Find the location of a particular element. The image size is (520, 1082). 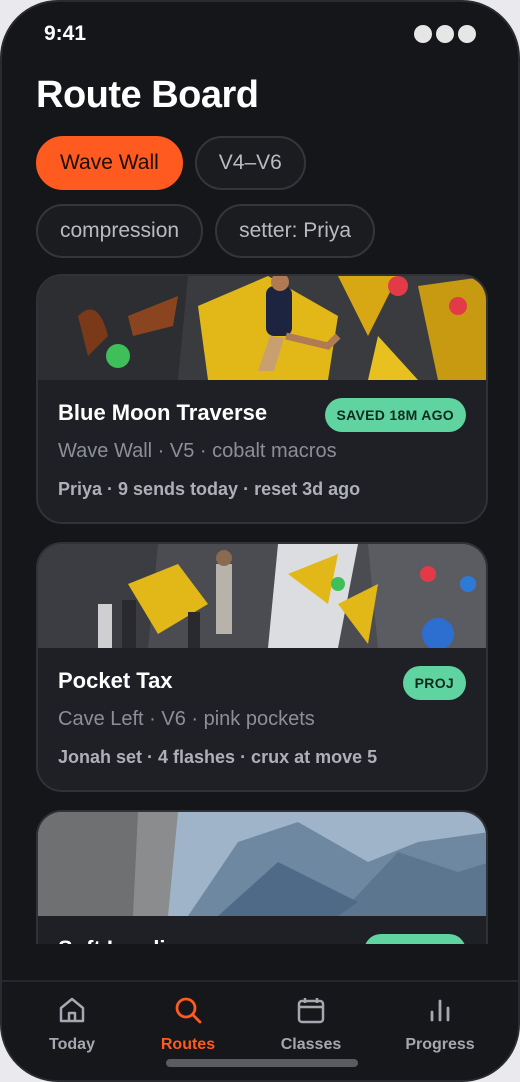

tab-label: Progress is located at coordinates (440, 1044).